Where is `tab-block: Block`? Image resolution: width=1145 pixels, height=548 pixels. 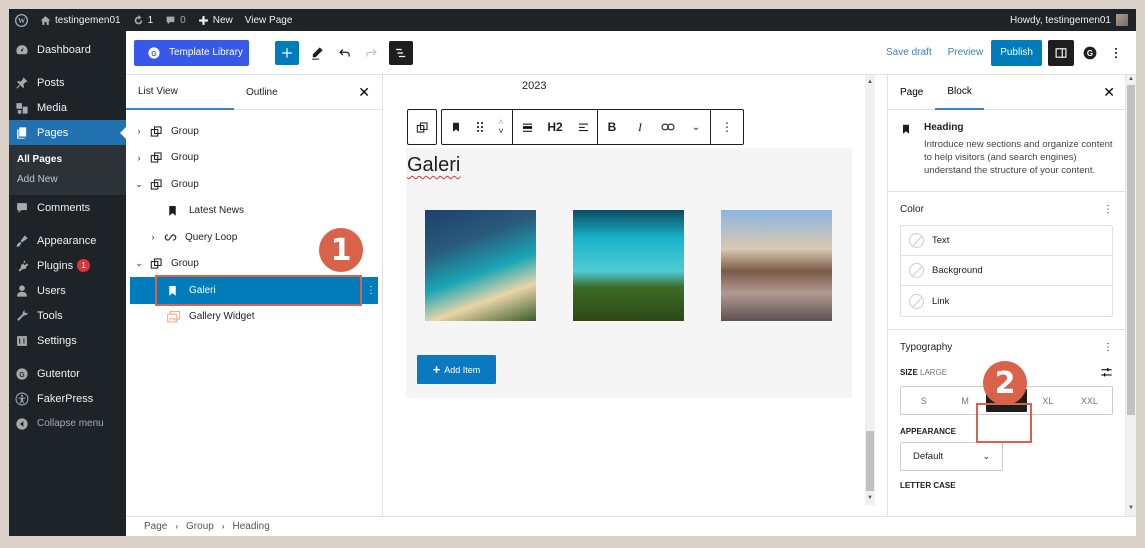 tab-block: Block is located at coordinates (959, 92).